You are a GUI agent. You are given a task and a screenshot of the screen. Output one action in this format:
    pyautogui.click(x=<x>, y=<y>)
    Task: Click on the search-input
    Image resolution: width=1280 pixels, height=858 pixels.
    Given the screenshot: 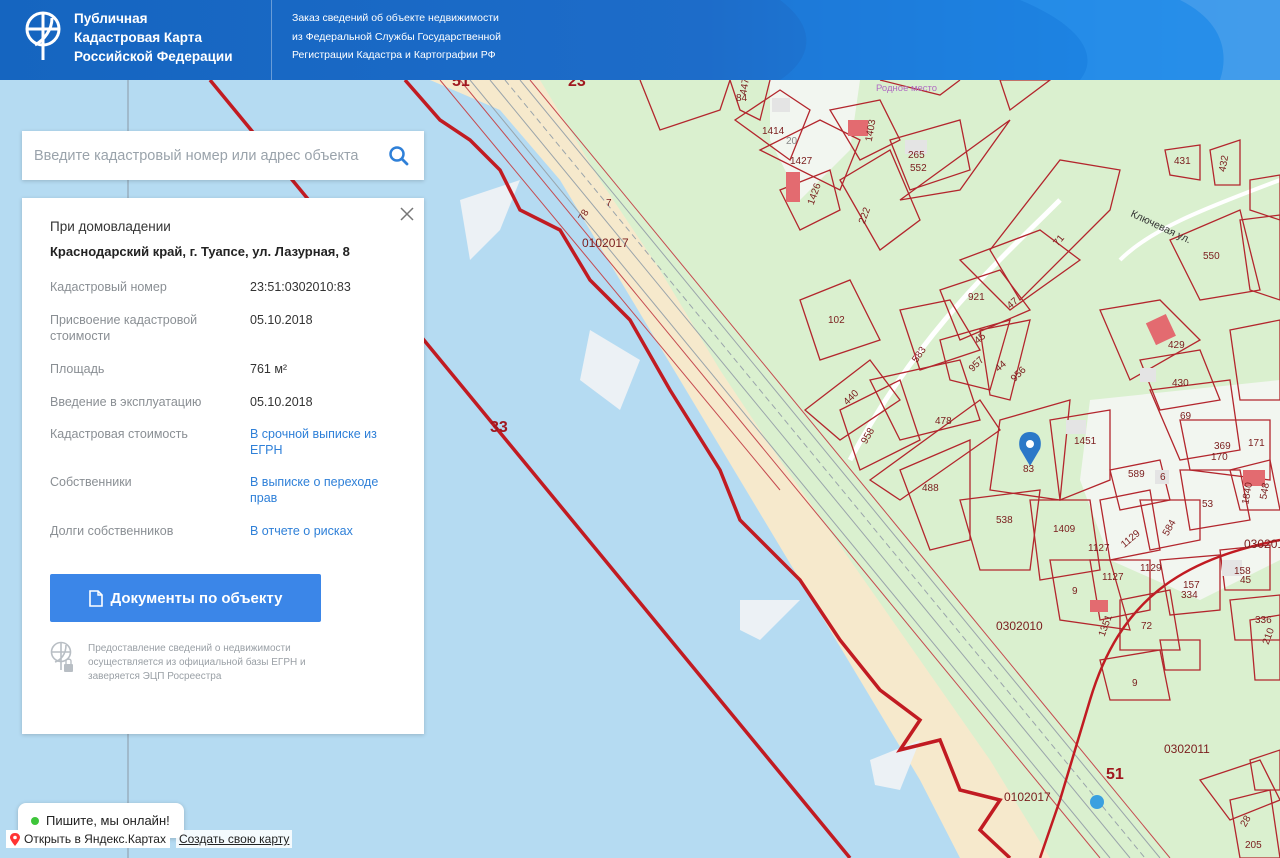 What is the action you would take?
    pyautogui.click(x=197, y=155)
    